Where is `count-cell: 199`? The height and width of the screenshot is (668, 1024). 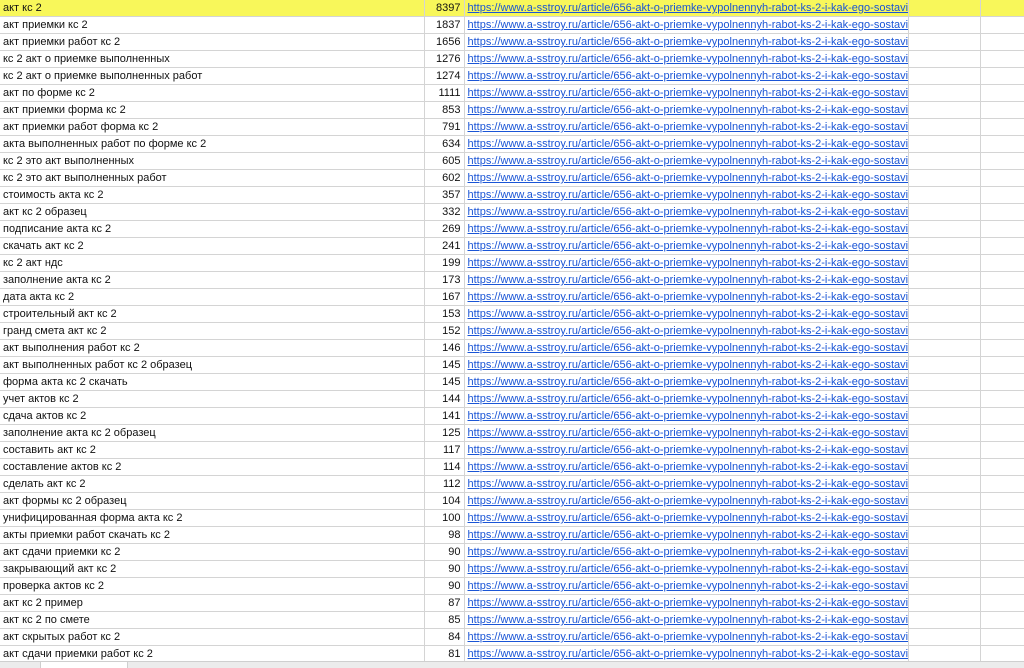 count-cell: 199 is located at coordinates (444, 263).